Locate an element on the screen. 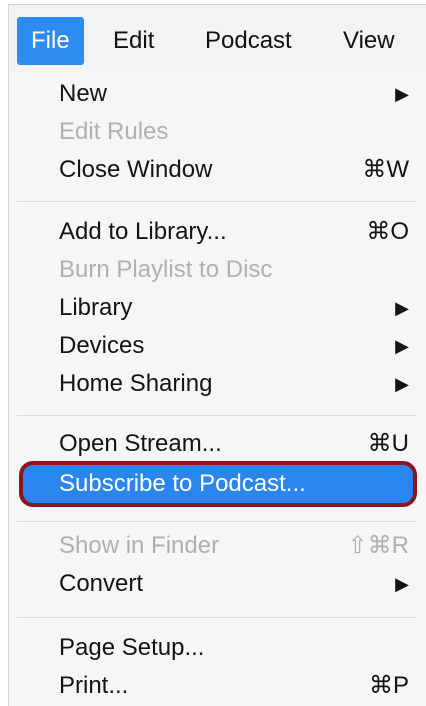 Image resolution: width=426 pixels, height=706 pixels. menu-item-add-to-library: Add to Library... ⌘O is located at coordinates (209, 232).